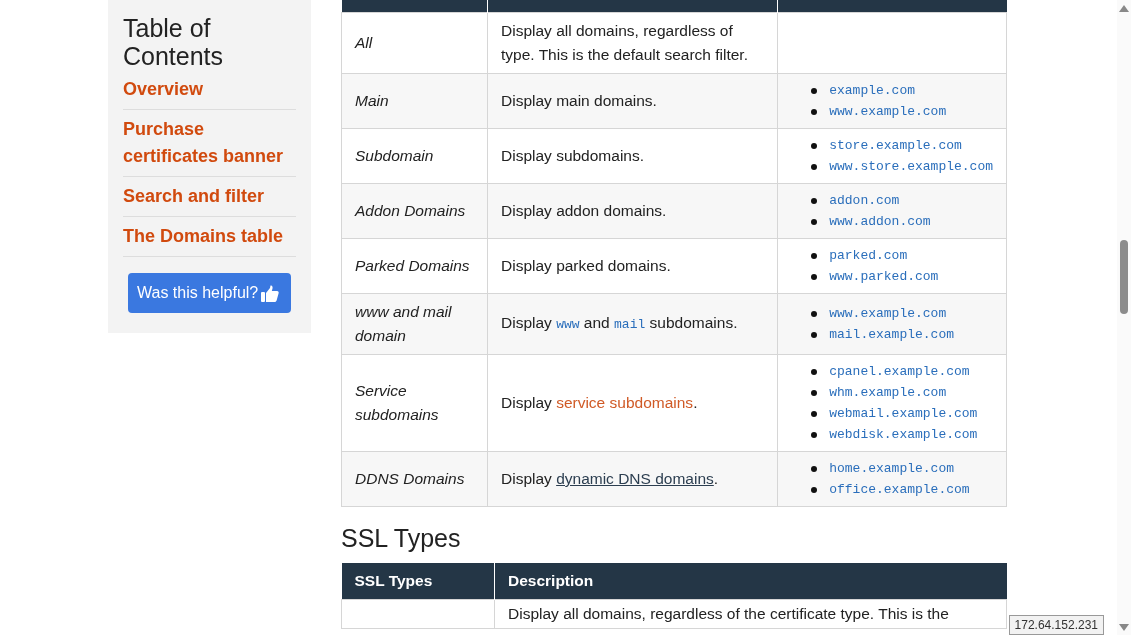 The width and height of the screenshot is (1131, 635). What do you see at coordinates (895, 146) in the screenshot?
I see `example-domain: store.example.com` at bounding box center [895, 146].